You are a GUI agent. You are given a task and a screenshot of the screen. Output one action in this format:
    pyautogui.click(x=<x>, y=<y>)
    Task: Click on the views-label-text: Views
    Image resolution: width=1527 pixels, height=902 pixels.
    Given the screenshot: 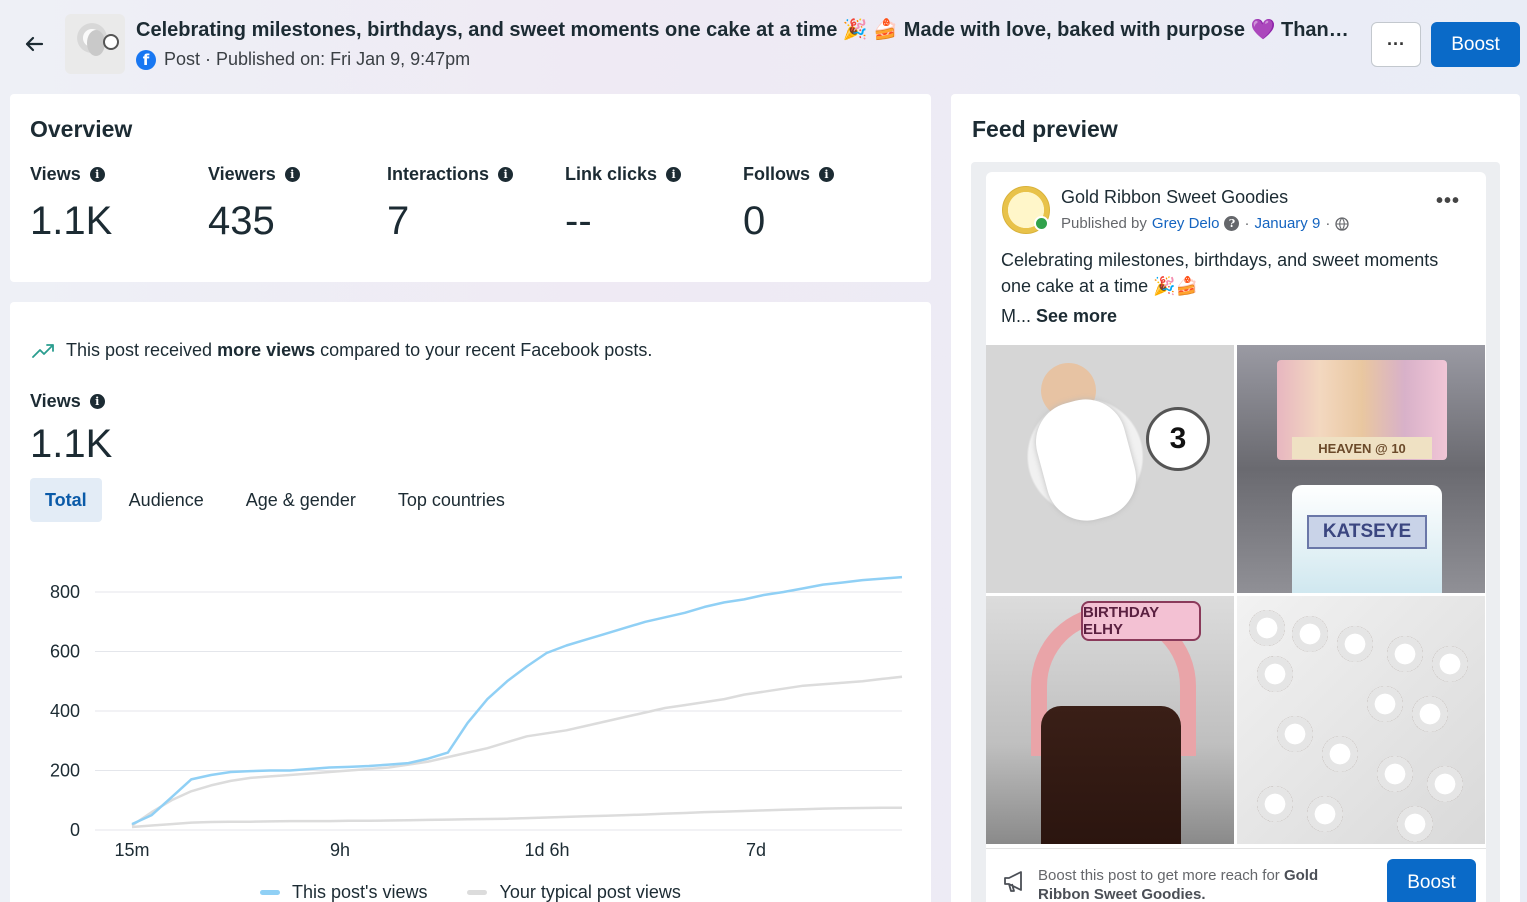 What is the action you would take?
    pyautogui.click(x=55, y=401)
    